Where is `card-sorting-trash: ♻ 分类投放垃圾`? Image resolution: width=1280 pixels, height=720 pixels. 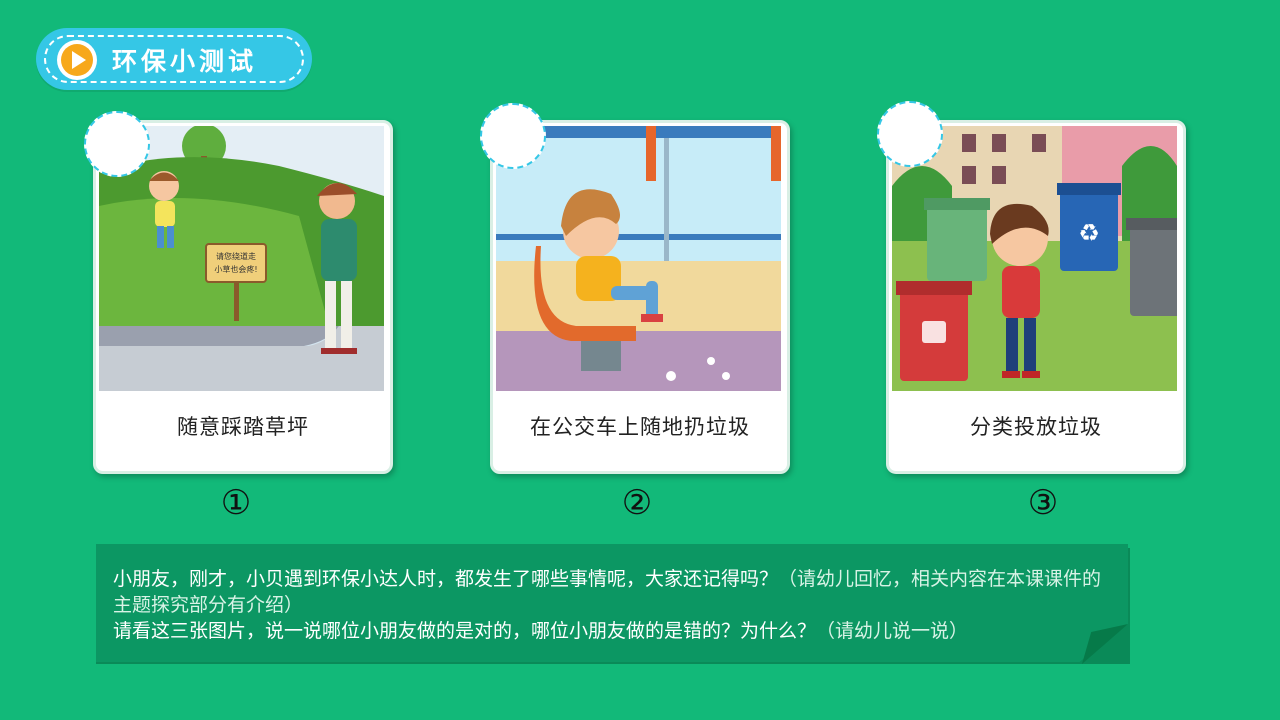 card-sorting-trash: ♻ 分类投放垃圾 is located at coordinates (1036, 297).